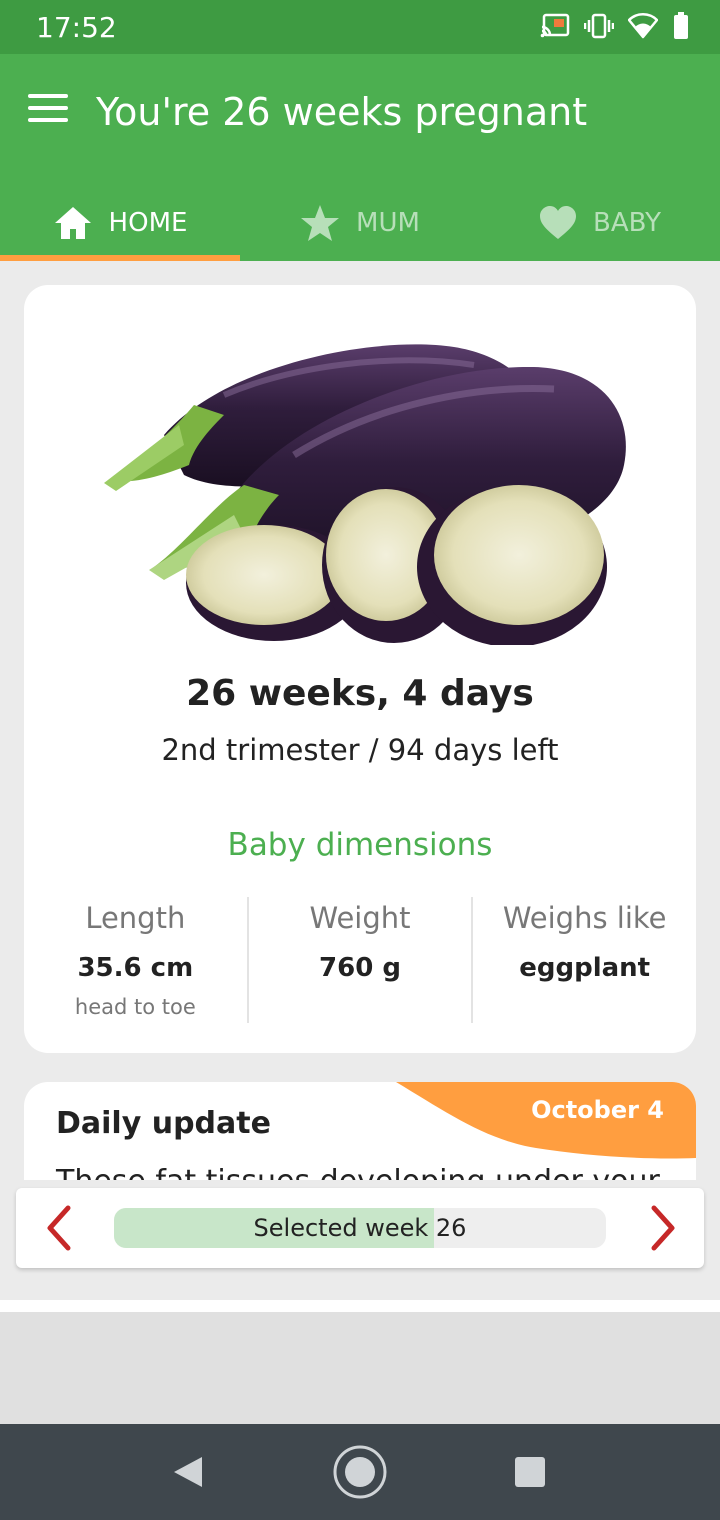 Image resolution: width=720 pixels, height=1520 pixels. Describe the element at coordinates (360, 750) in the screenshot. I see `trimester-text: 2nd trimester / 94 days left` at that location.